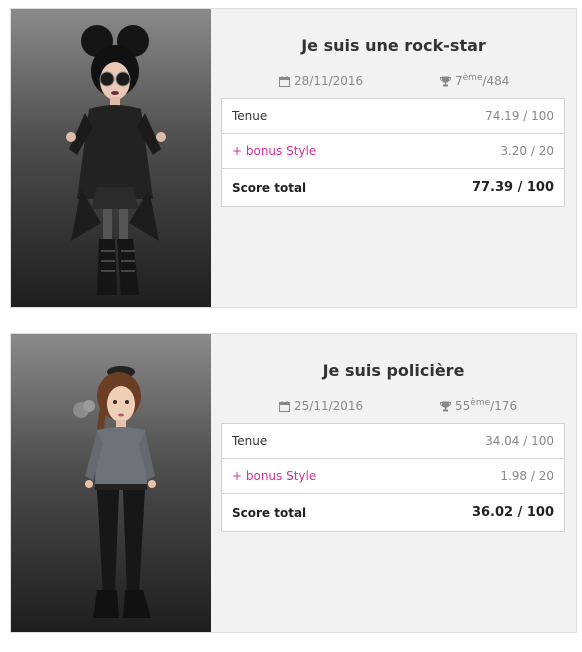 The height and width of the screenshot is (652, 582). I want to click on look-rank: 55ème/176, so click(478, 406).